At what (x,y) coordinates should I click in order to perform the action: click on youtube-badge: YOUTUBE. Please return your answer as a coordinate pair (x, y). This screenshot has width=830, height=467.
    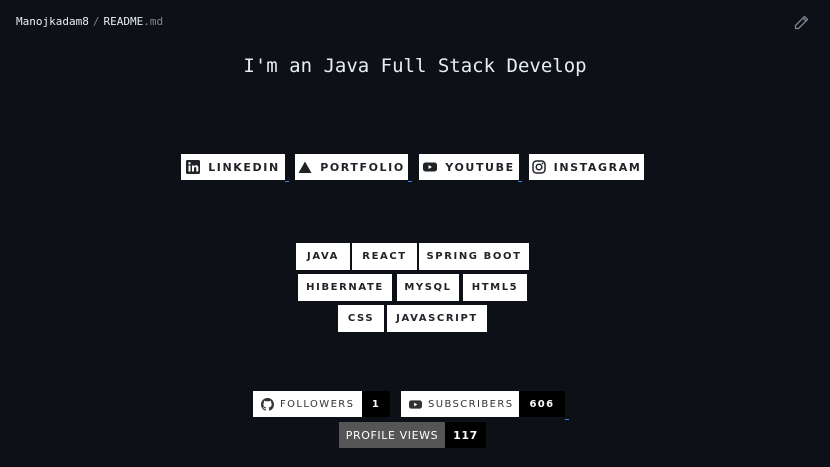
    Looking at the image, I should click on (469, 167).